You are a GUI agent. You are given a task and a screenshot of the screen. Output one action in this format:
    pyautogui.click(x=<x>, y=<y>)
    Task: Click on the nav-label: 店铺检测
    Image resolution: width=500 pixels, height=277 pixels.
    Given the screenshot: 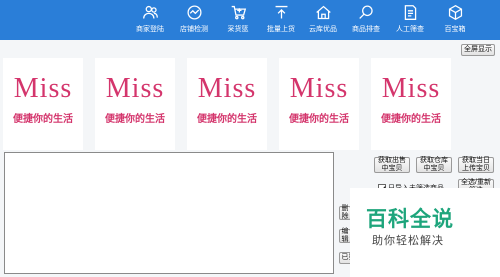 What is the action you would take?
    pyautogui.click(x=194, y=29)
    